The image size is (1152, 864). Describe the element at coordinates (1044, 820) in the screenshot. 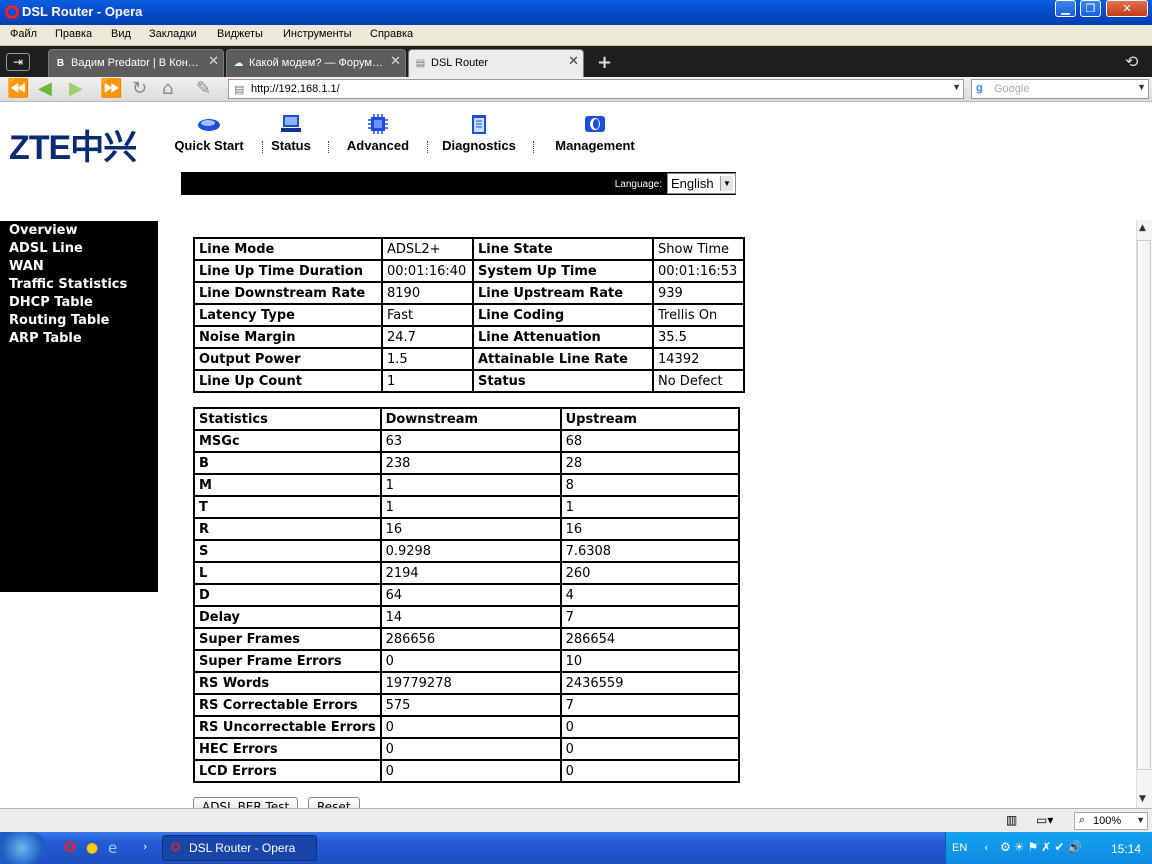

I see `view-icon: ▭▾` at that location.